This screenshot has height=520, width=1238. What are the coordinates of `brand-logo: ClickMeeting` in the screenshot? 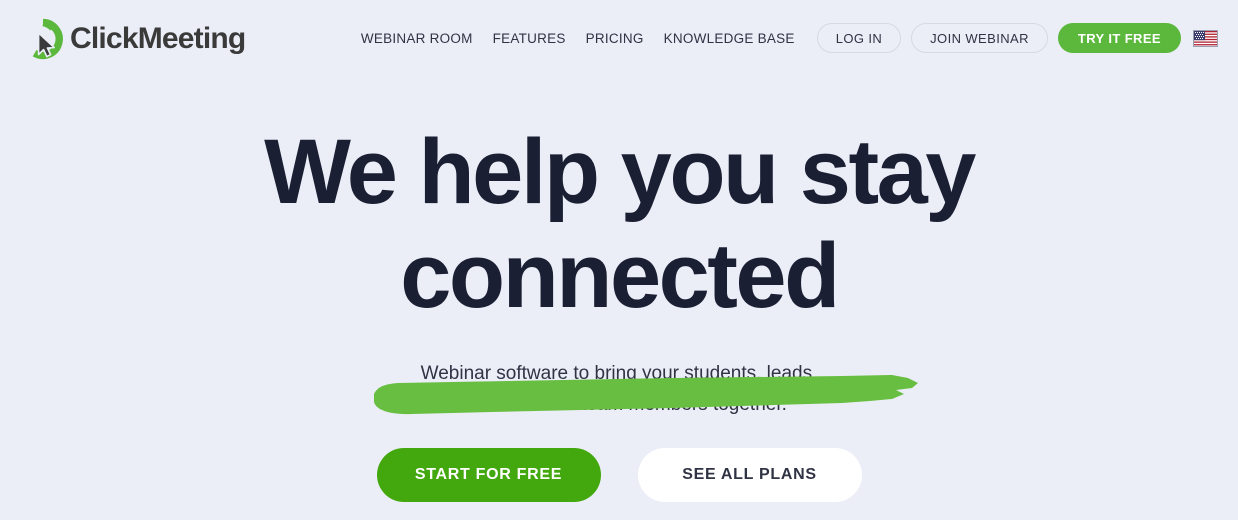 It's located at (134, 39).